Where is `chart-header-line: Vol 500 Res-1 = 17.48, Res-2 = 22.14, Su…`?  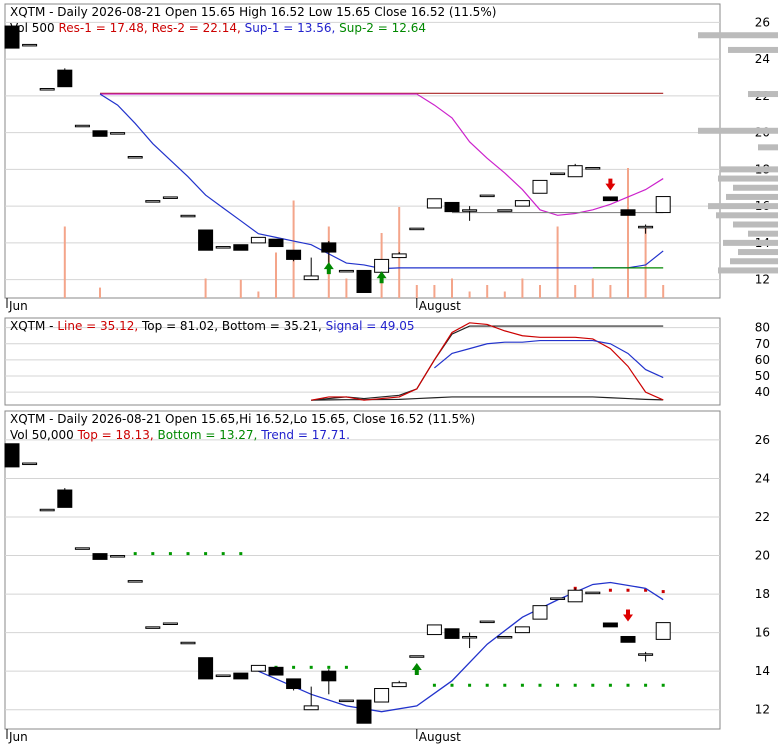 chart-header-line: Vol 500 Res-1 = 17.48, Res-2 = 22.14, Su… is located at coordinates (218, 28).